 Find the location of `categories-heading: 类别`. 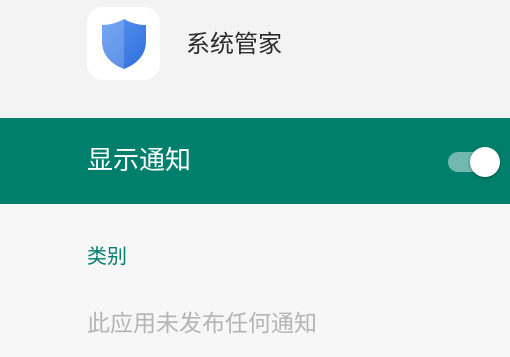

categories-heading: 类别 is located at coordinates (107, 256).